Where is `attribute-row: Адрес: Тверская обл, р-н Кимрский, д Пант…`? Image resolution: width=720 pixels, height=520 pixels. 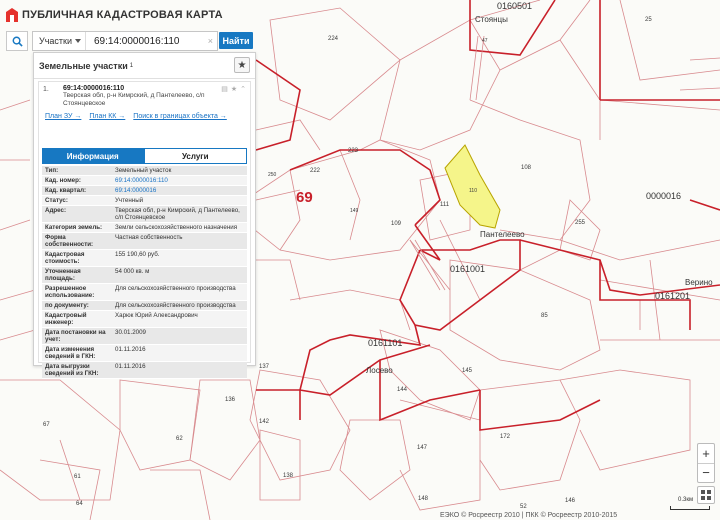 attribute-row: Адрес: Тверская обл, р-н Кимрский, д Пант… is located at coordinates (144, 214).